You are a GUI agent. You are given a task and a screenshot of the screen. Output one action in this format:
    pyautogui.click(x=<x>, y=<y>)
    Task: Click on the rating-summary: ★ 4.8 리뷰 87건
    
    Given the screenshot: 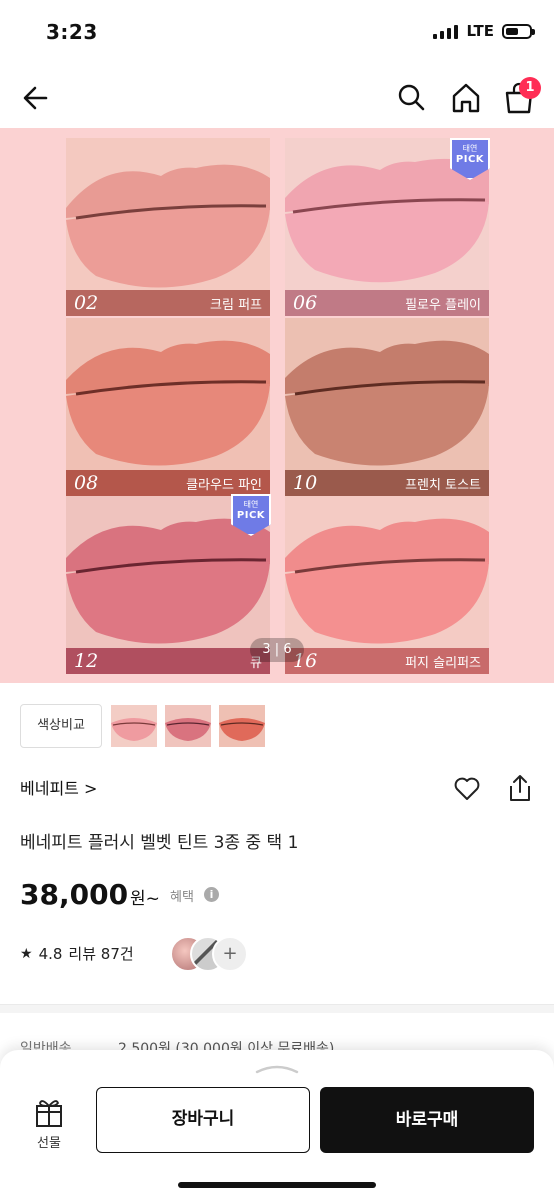 What is the action you would take?
    pyautogui.click(x=77, y=953)
    